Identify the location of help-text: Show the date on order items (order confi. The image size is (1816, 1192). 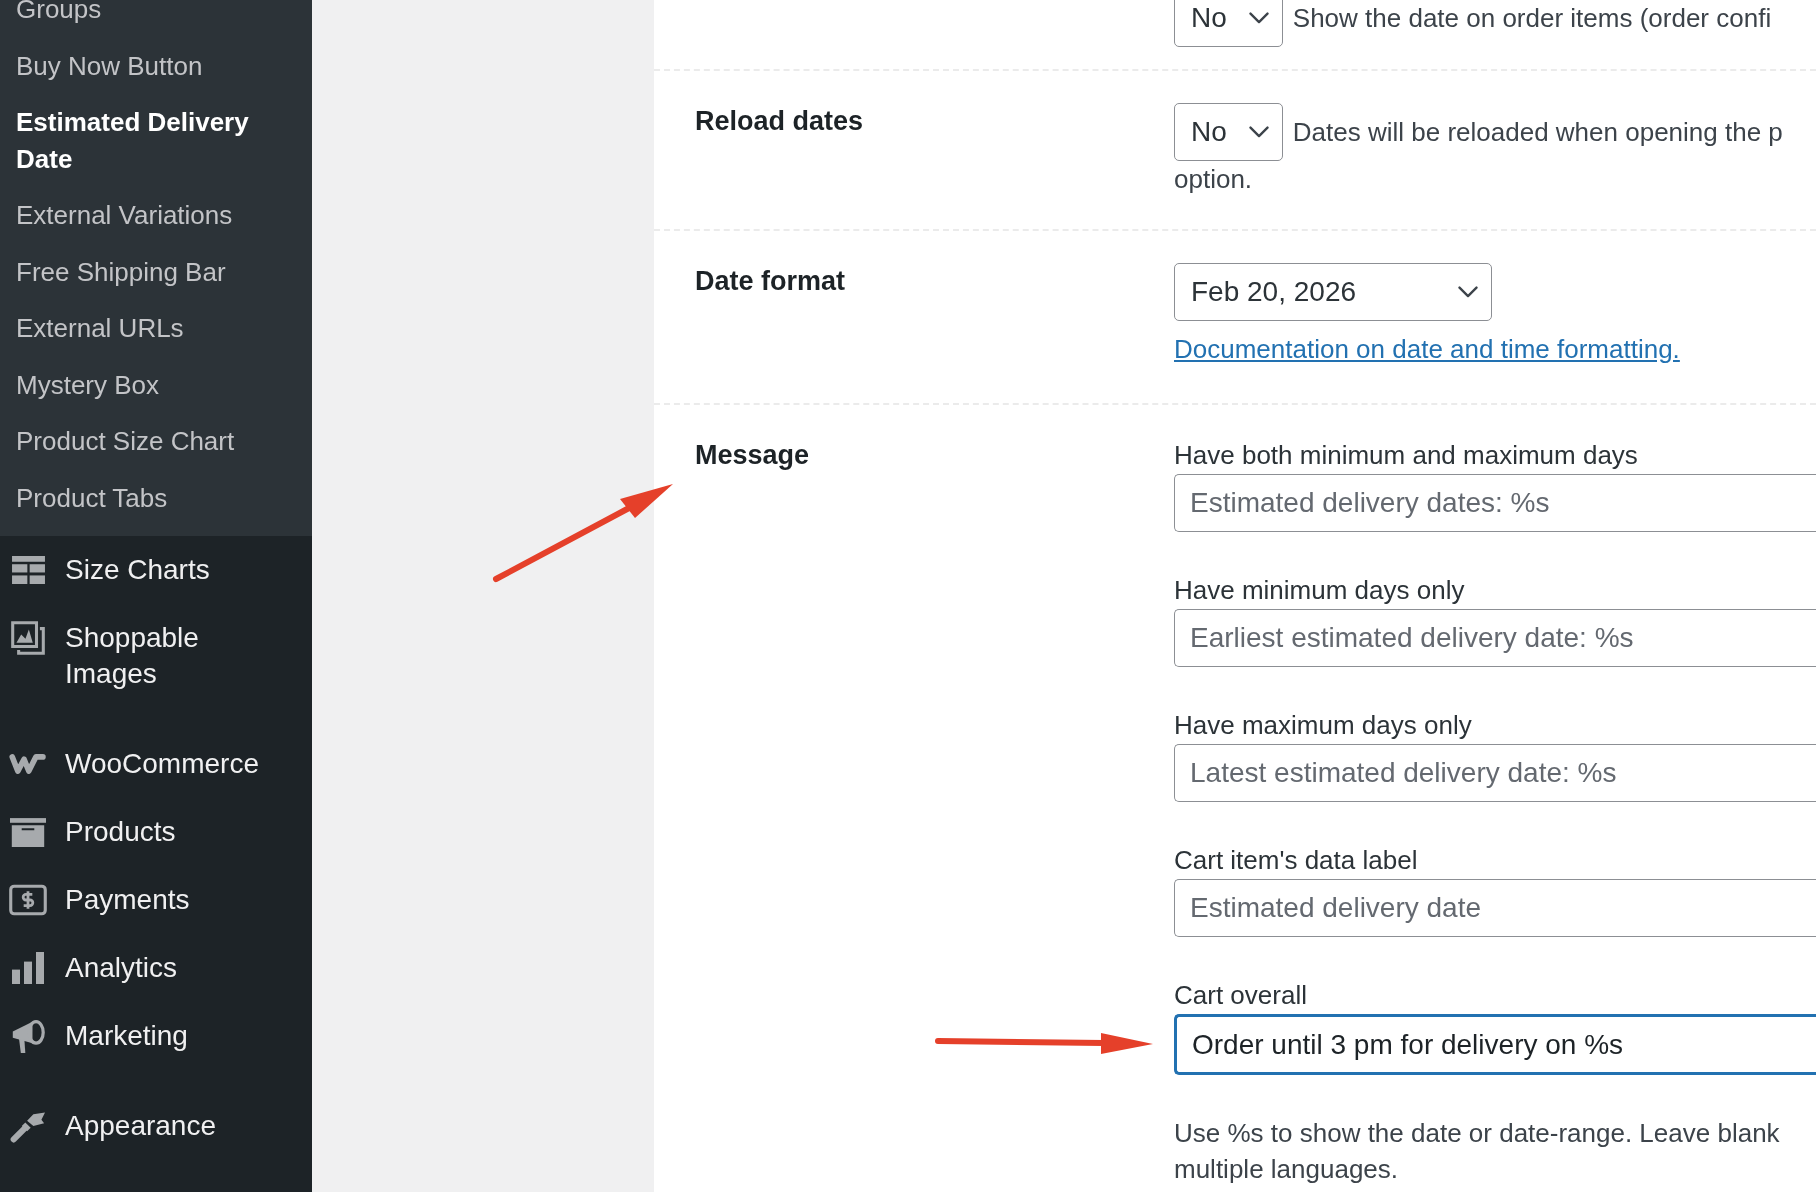
(1532, 18).